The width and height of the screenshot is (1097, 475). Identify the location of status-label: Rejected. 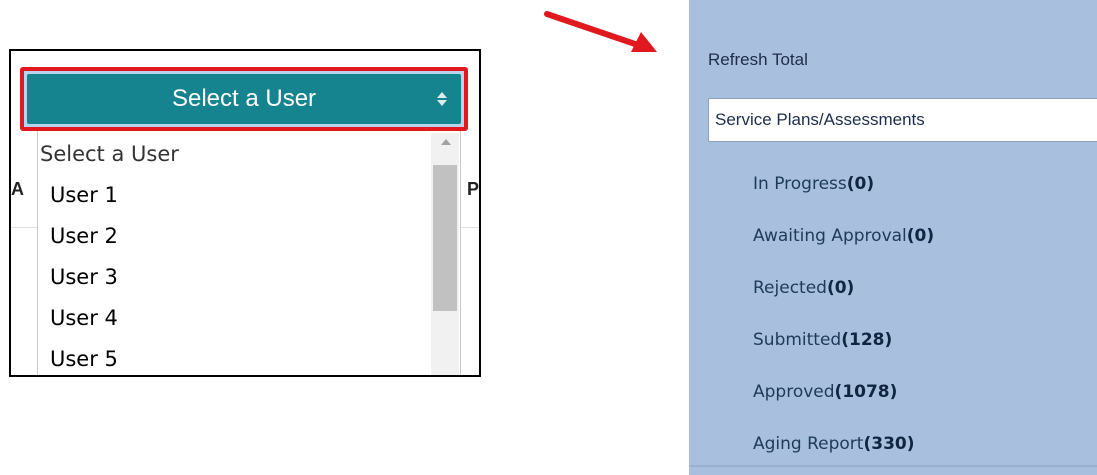
(790, 288).